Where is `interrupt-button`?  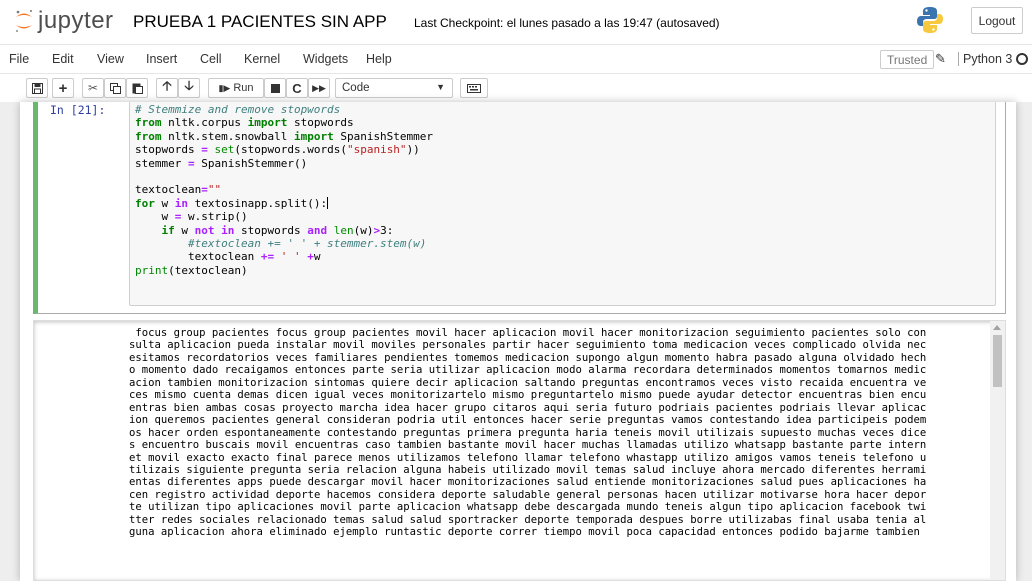
interrupt-button is located at coordinates (275, 88).